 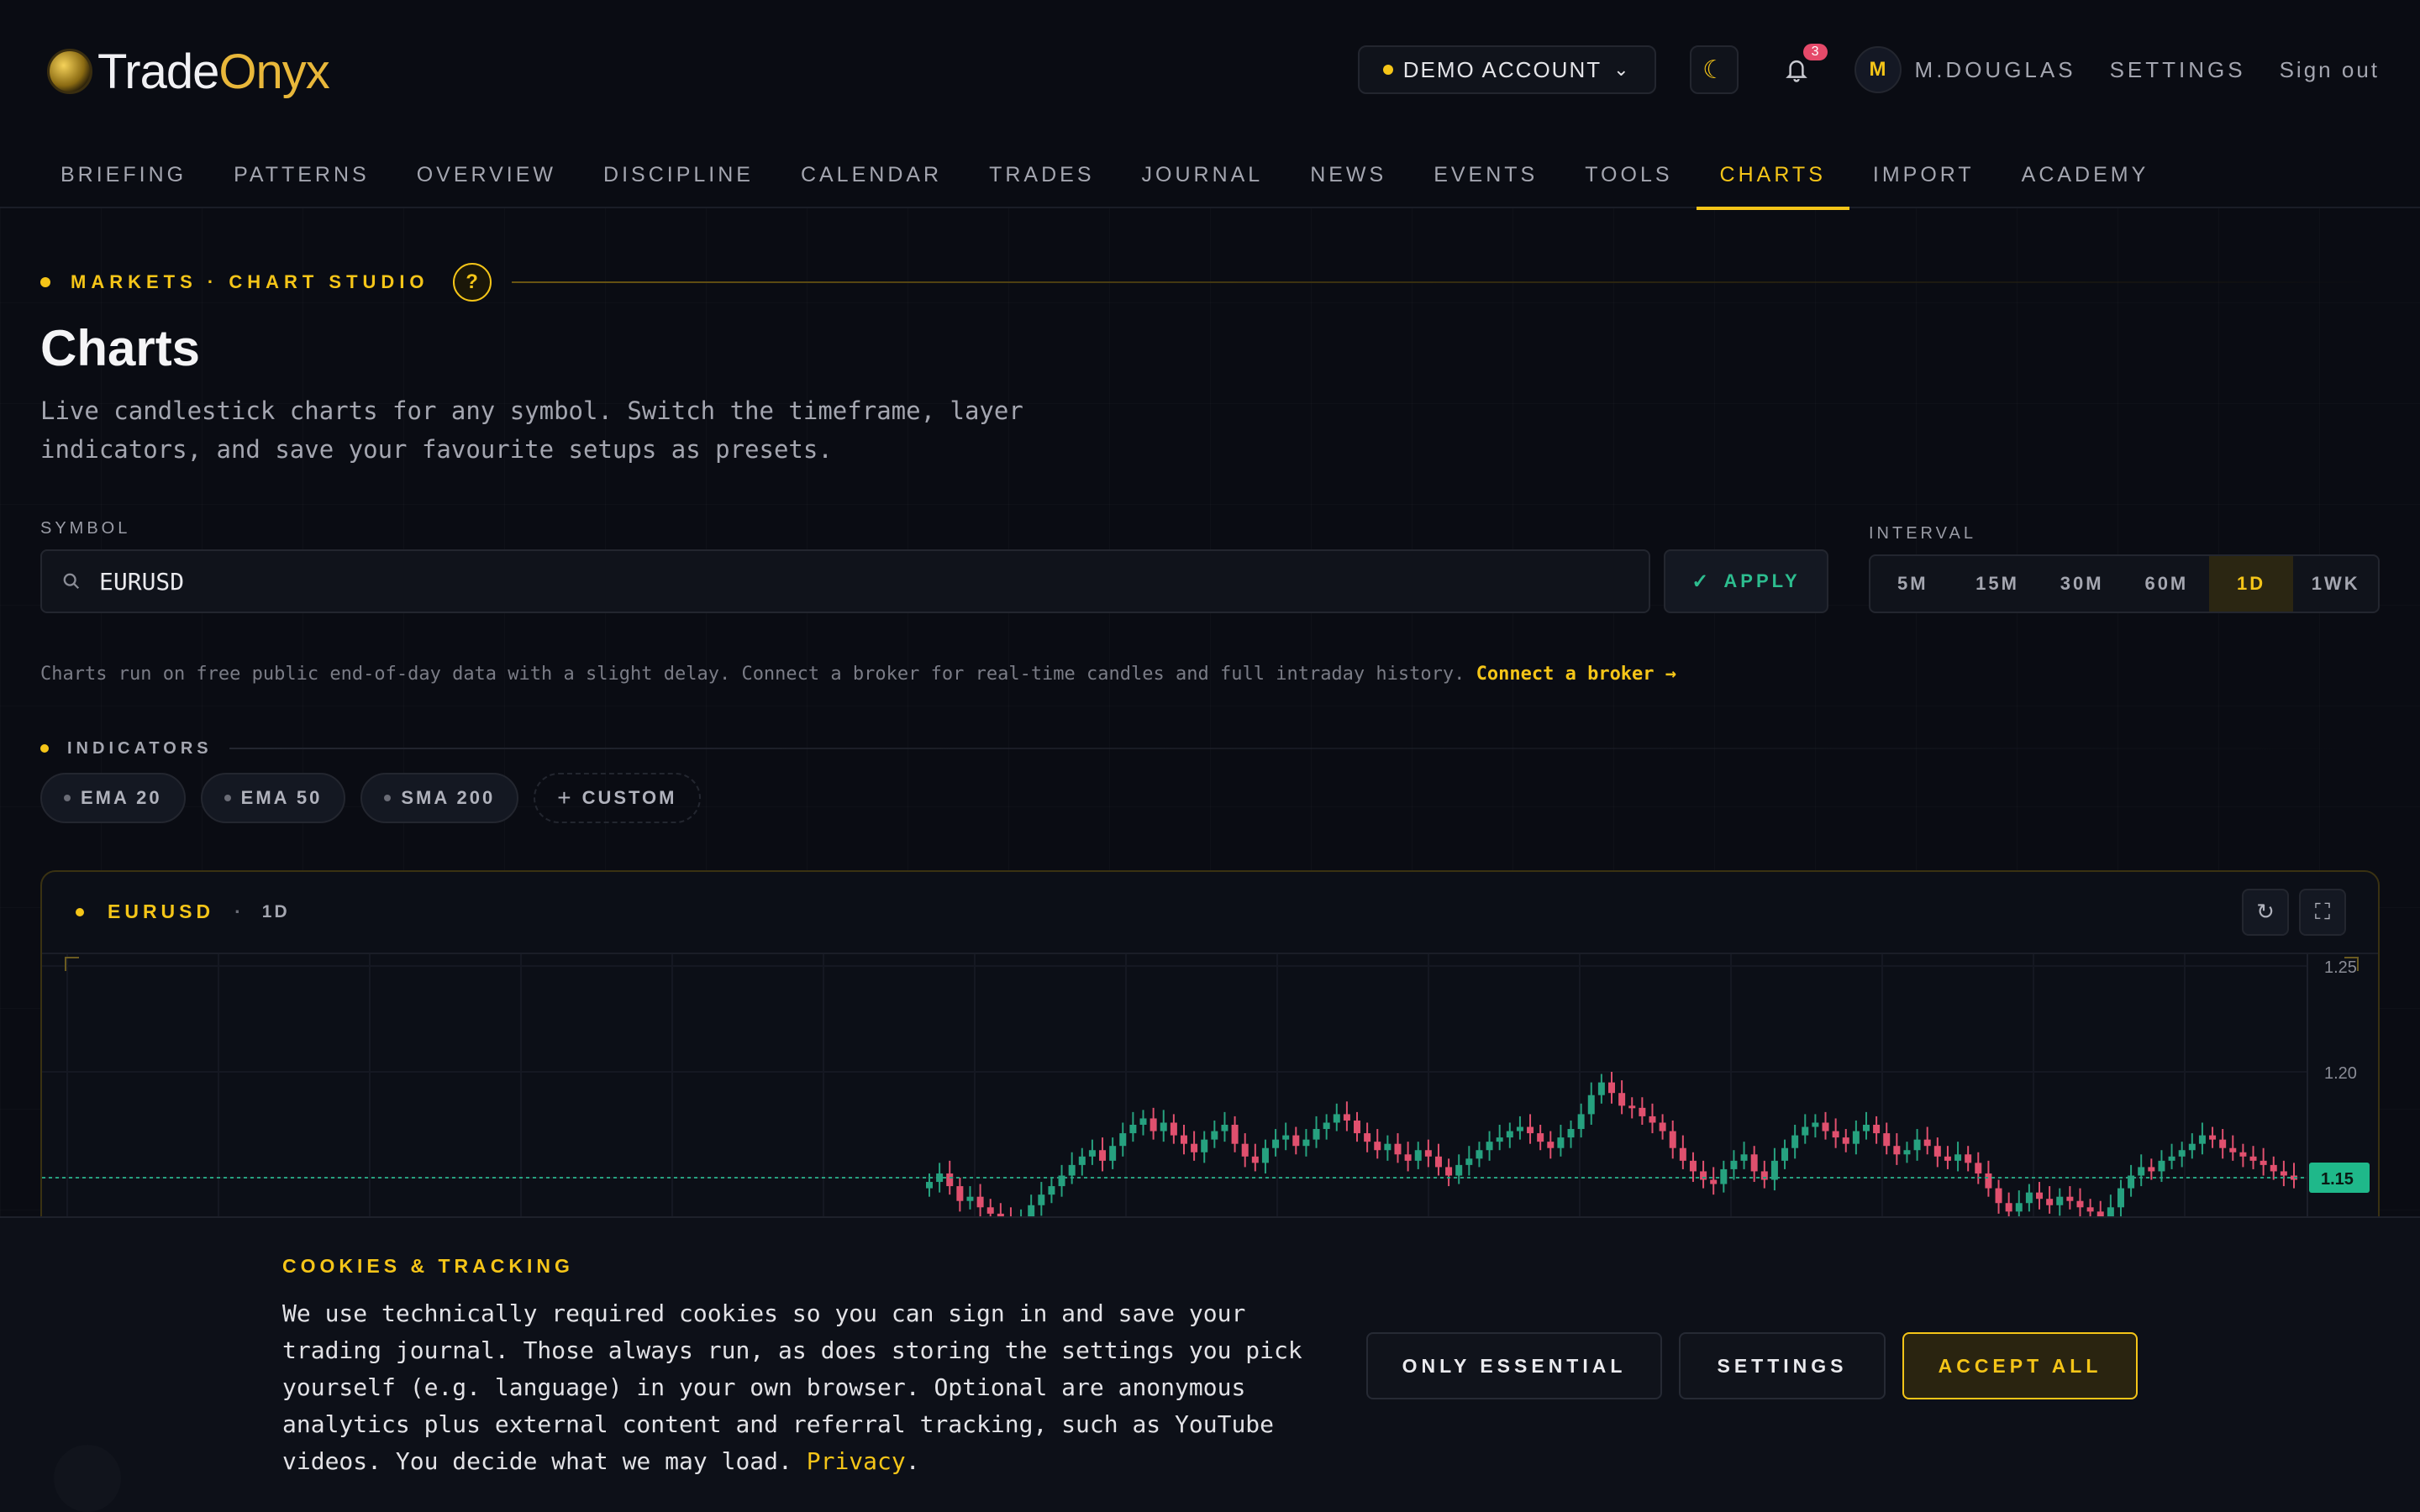 I want to click on interval-option-60m: 60M, so click(x=2166, y=584).